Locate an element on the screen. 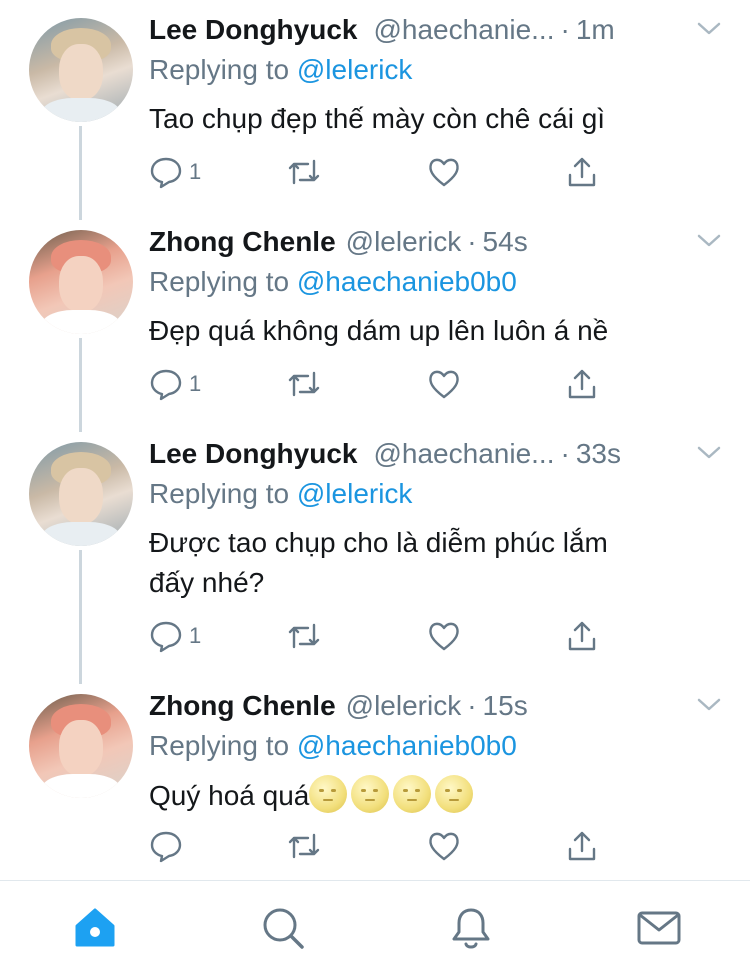  timestamp: 54s is located at coordinates (505, 242).